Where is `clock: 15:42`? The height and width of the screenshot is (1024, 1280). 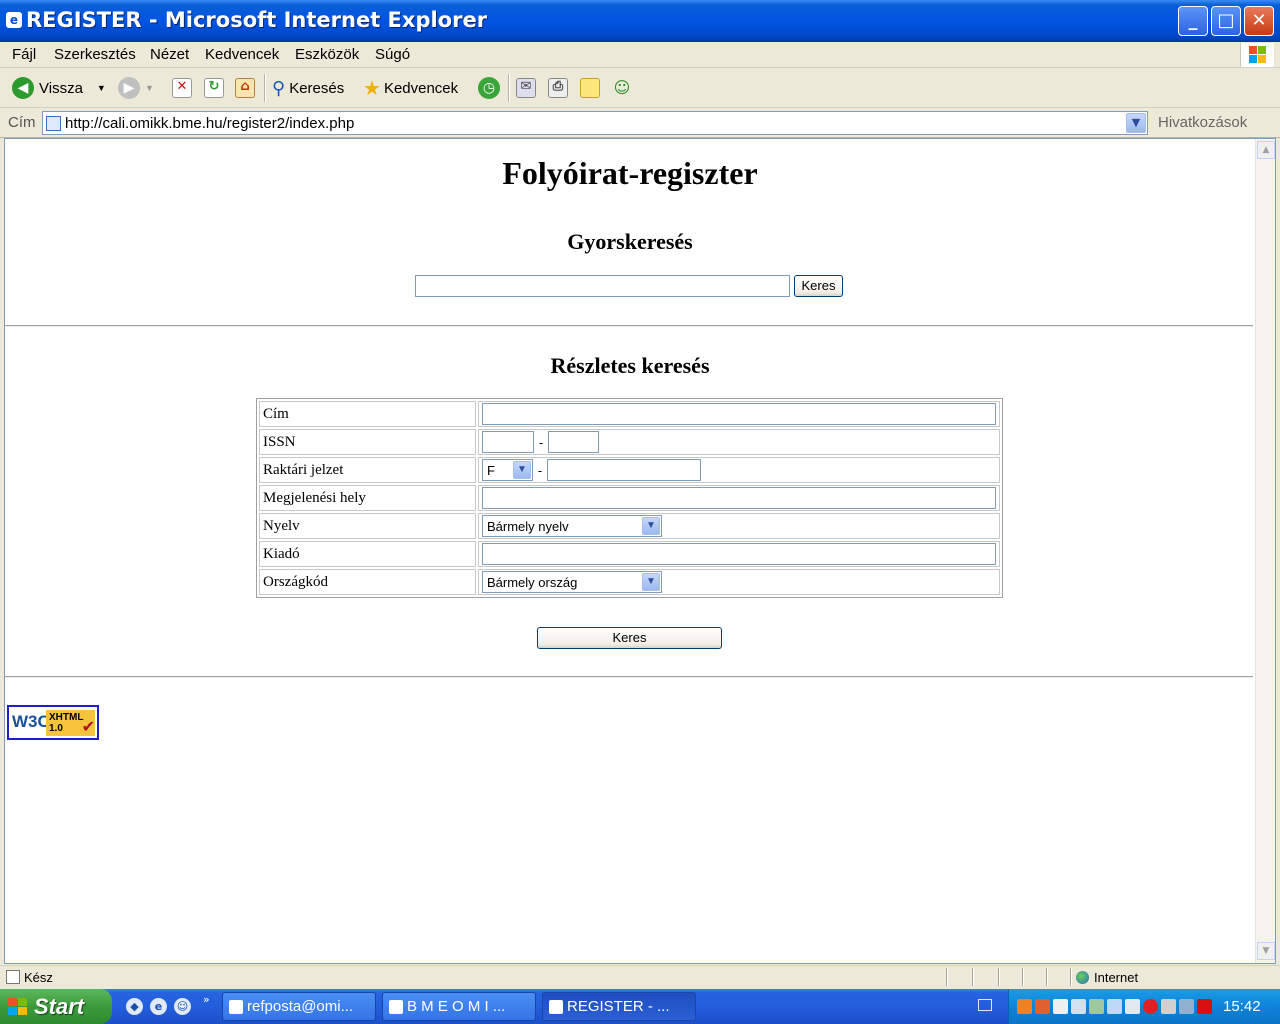
clock: 15:42 is located at coordinates (1242, 1006).